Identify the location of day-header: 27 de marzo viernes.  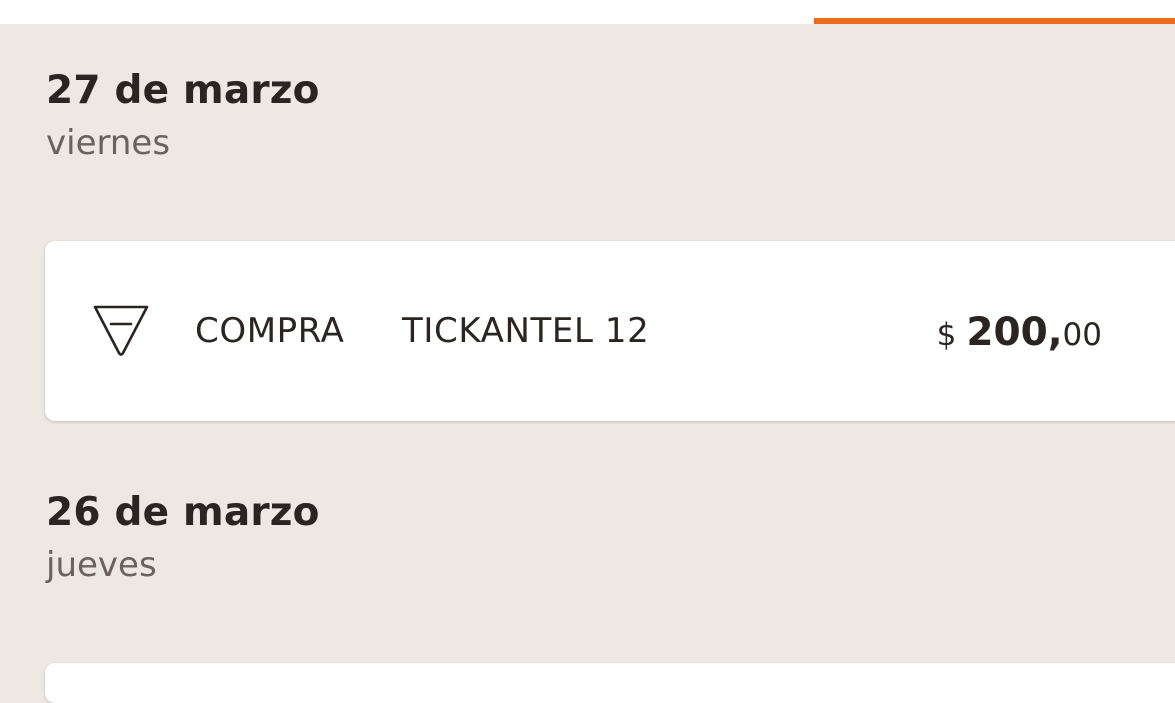
(183, 115).